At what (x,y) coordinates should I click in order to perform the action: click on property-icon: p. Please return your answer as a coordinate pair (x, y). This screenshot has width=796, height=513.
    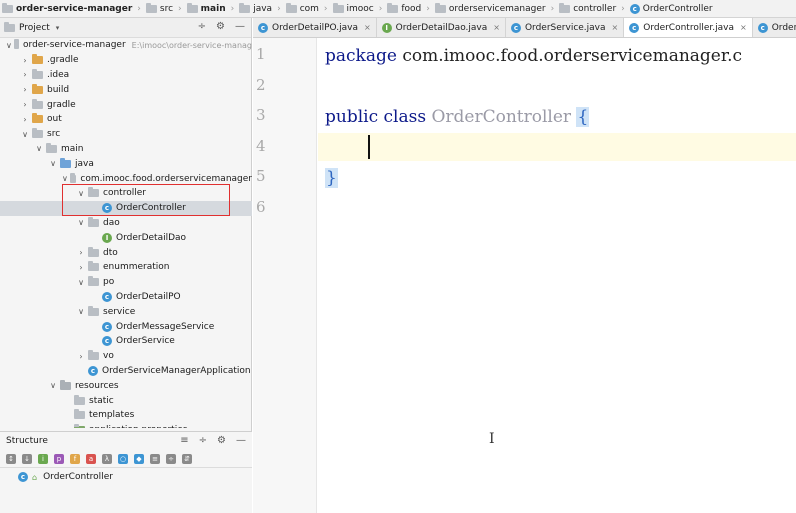
    Looking at the image, I should click on (59, 458).